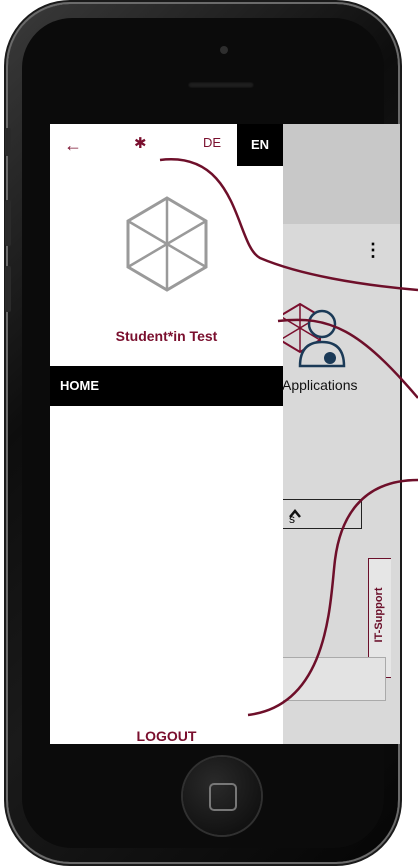 The height and width of the screenshot is (867, 418). I want to click on language-en-button: EN, so click(260, 145).